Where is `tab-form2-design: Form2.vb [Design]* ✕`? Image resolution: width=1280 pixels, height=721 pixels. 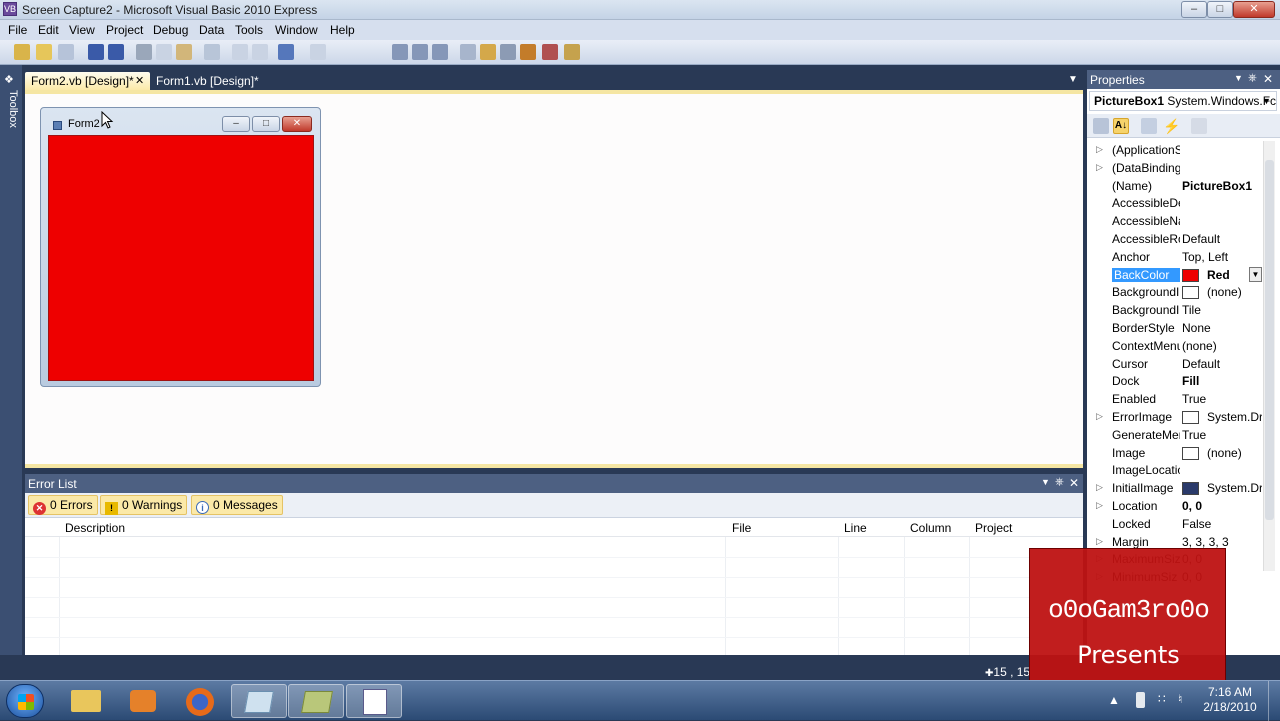
tab-form2-design: Form2.vb [Design]* ✕ is located at coordinates (87, 81).